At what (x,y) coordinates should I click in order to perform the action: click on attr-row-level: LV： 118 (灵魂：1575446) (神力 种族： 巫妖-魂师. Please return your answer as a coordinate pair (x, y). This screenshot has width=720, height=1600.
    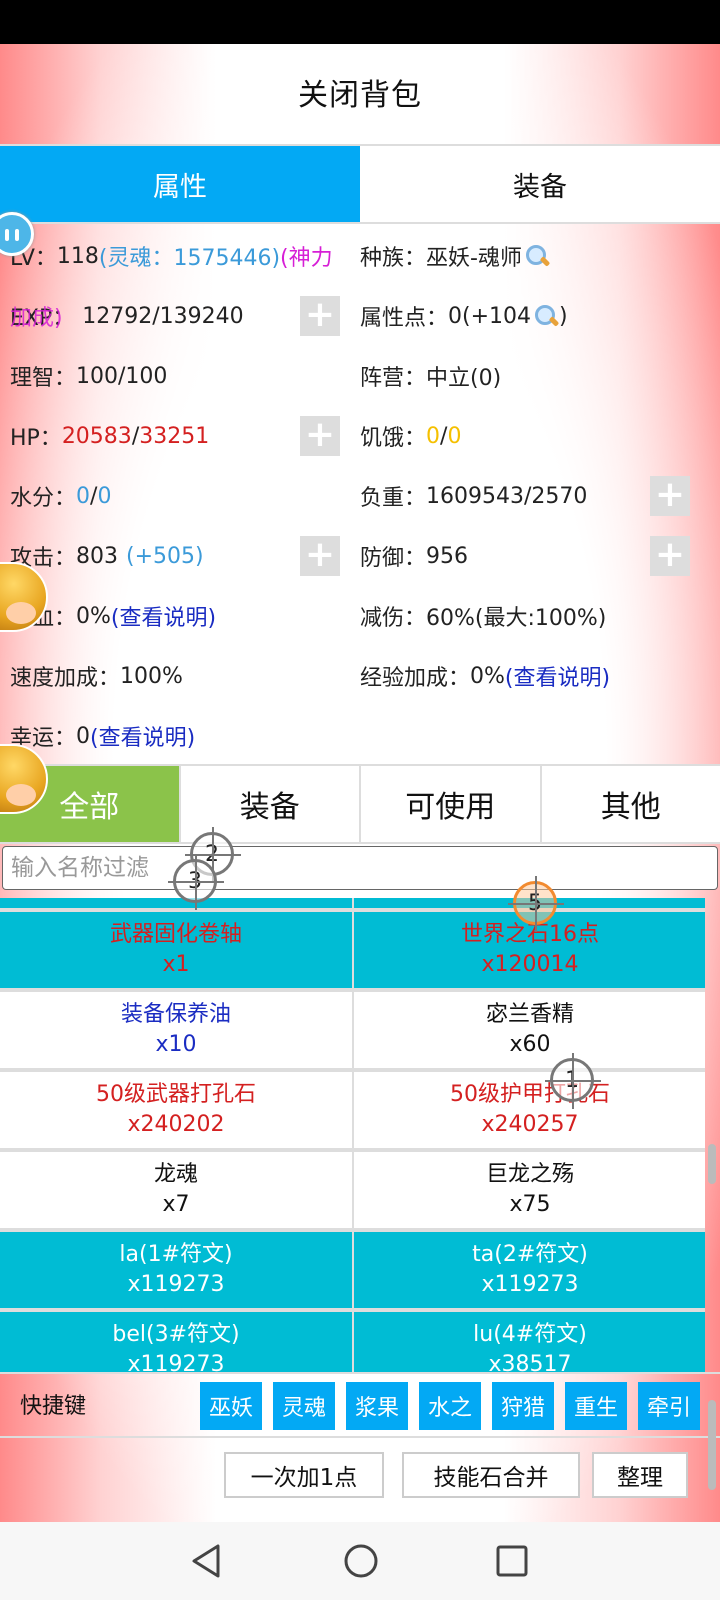
    Looking at the image, I should click on (360, 256).